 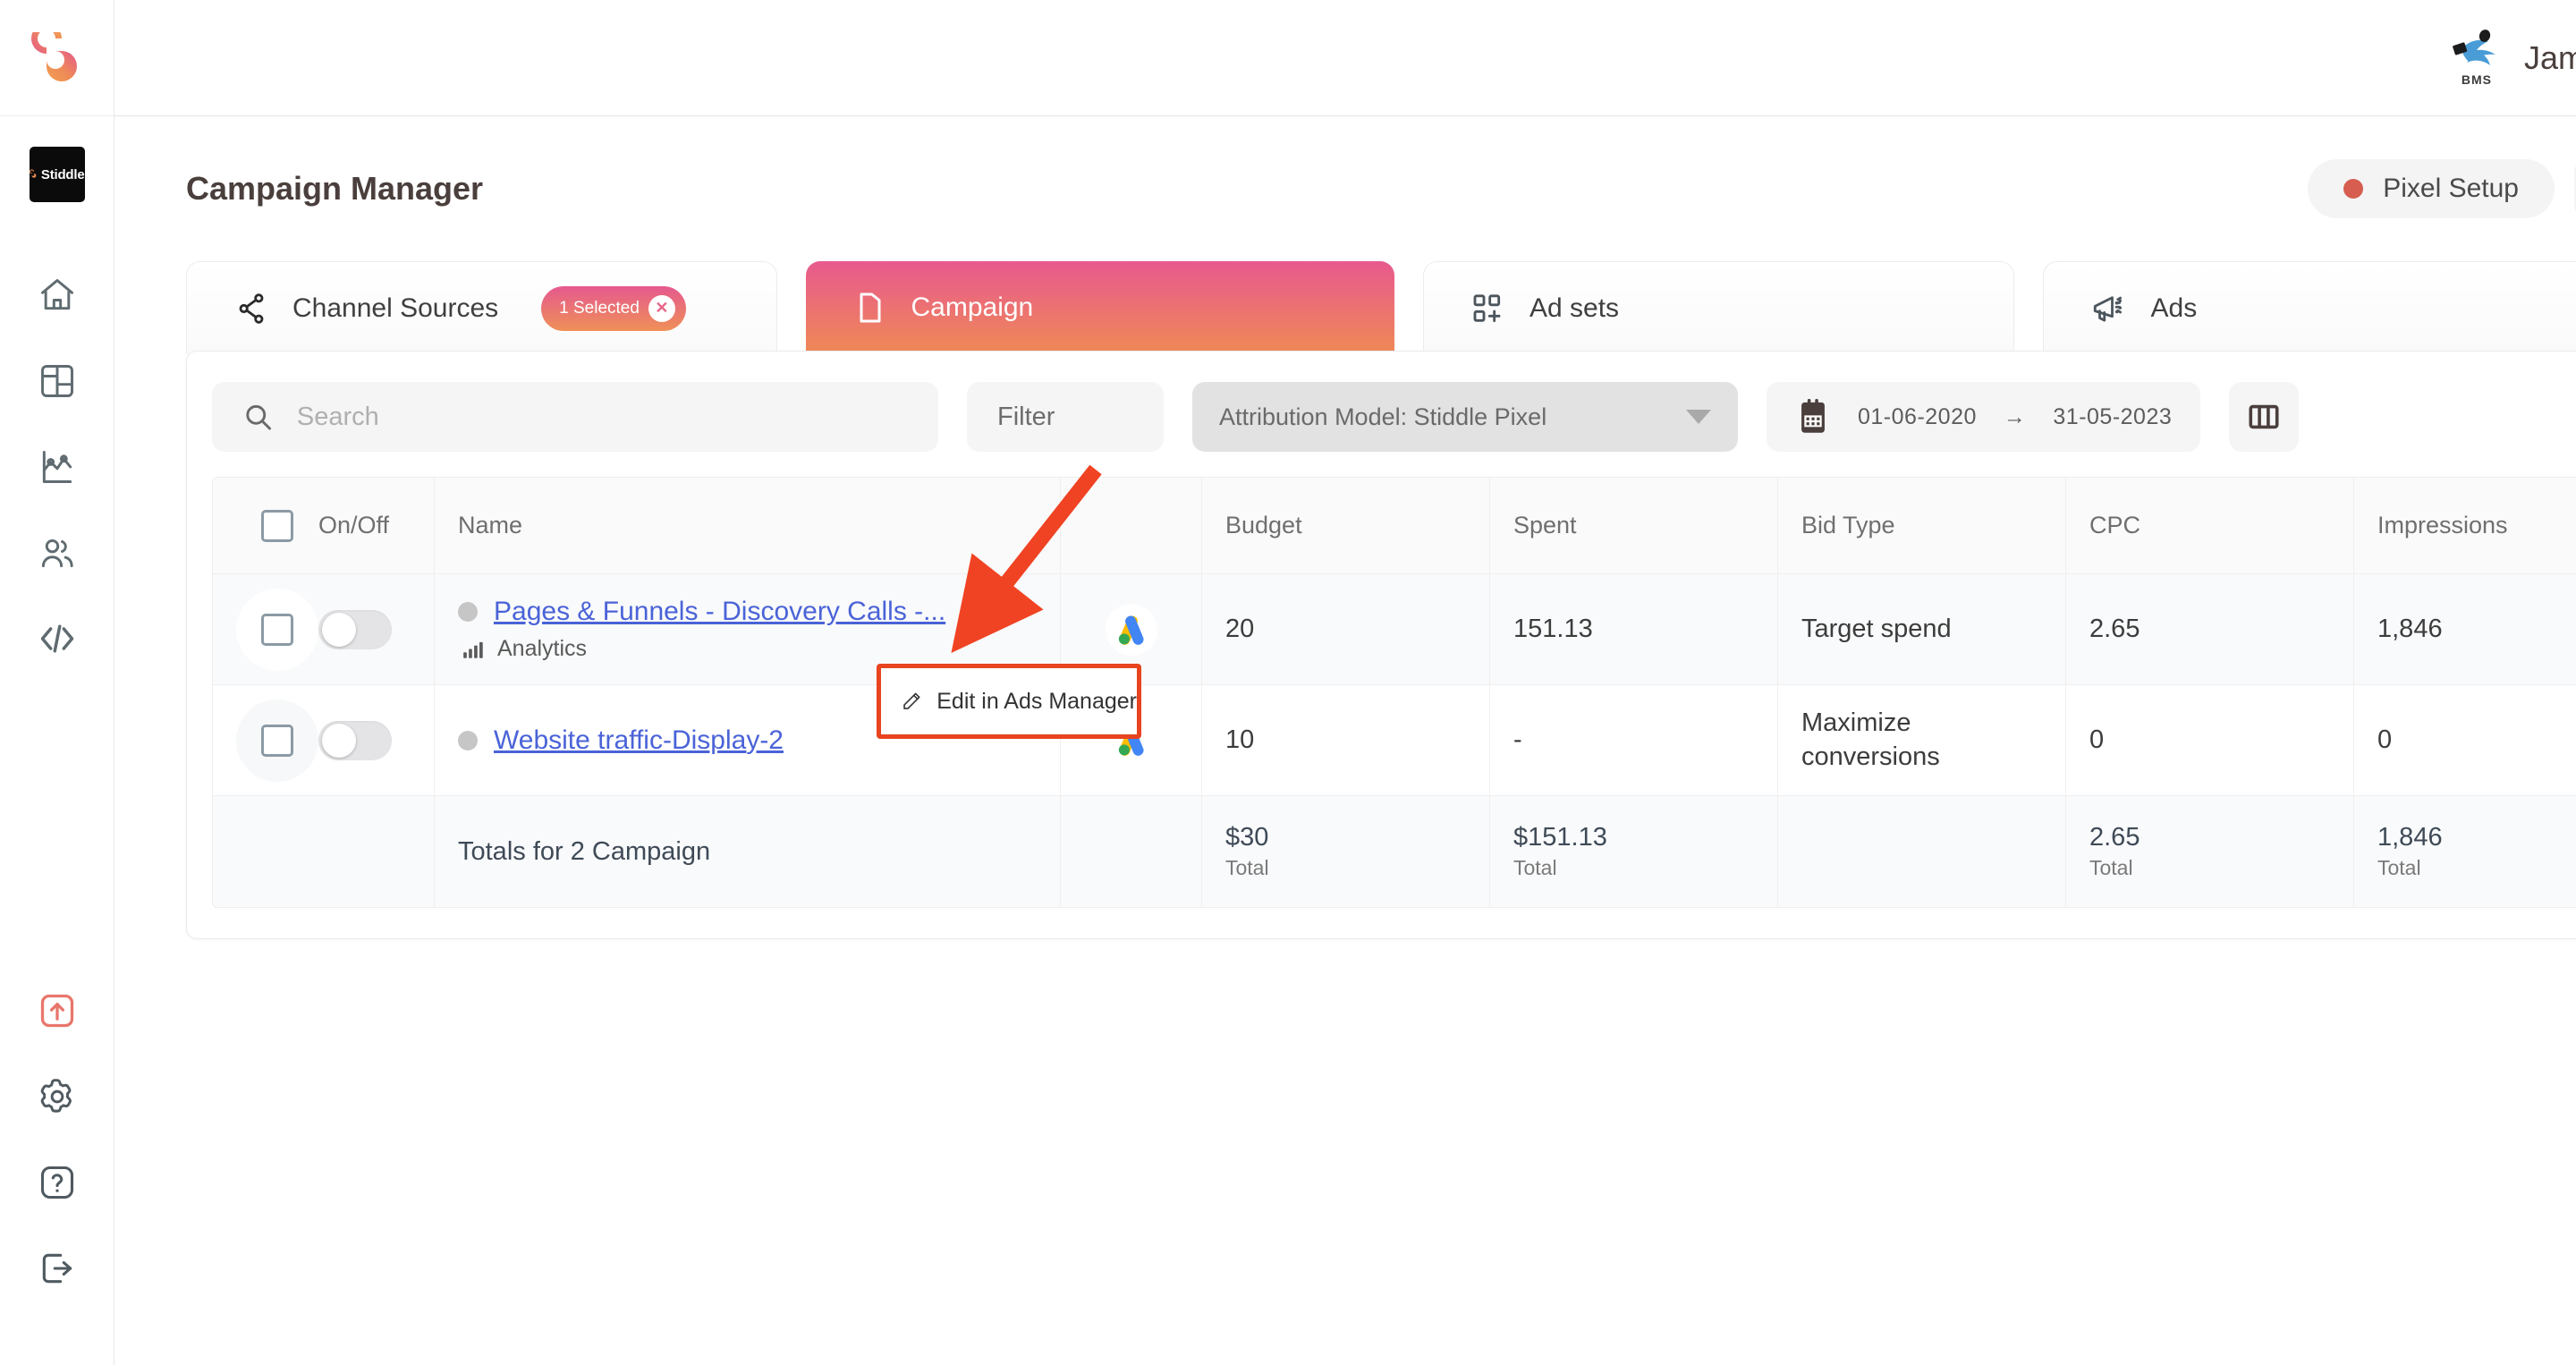 What do you see at coordinates (395, 307) in the screenshot?
I see `tab-label: Channel Sources` at bounding box center [395, 307].